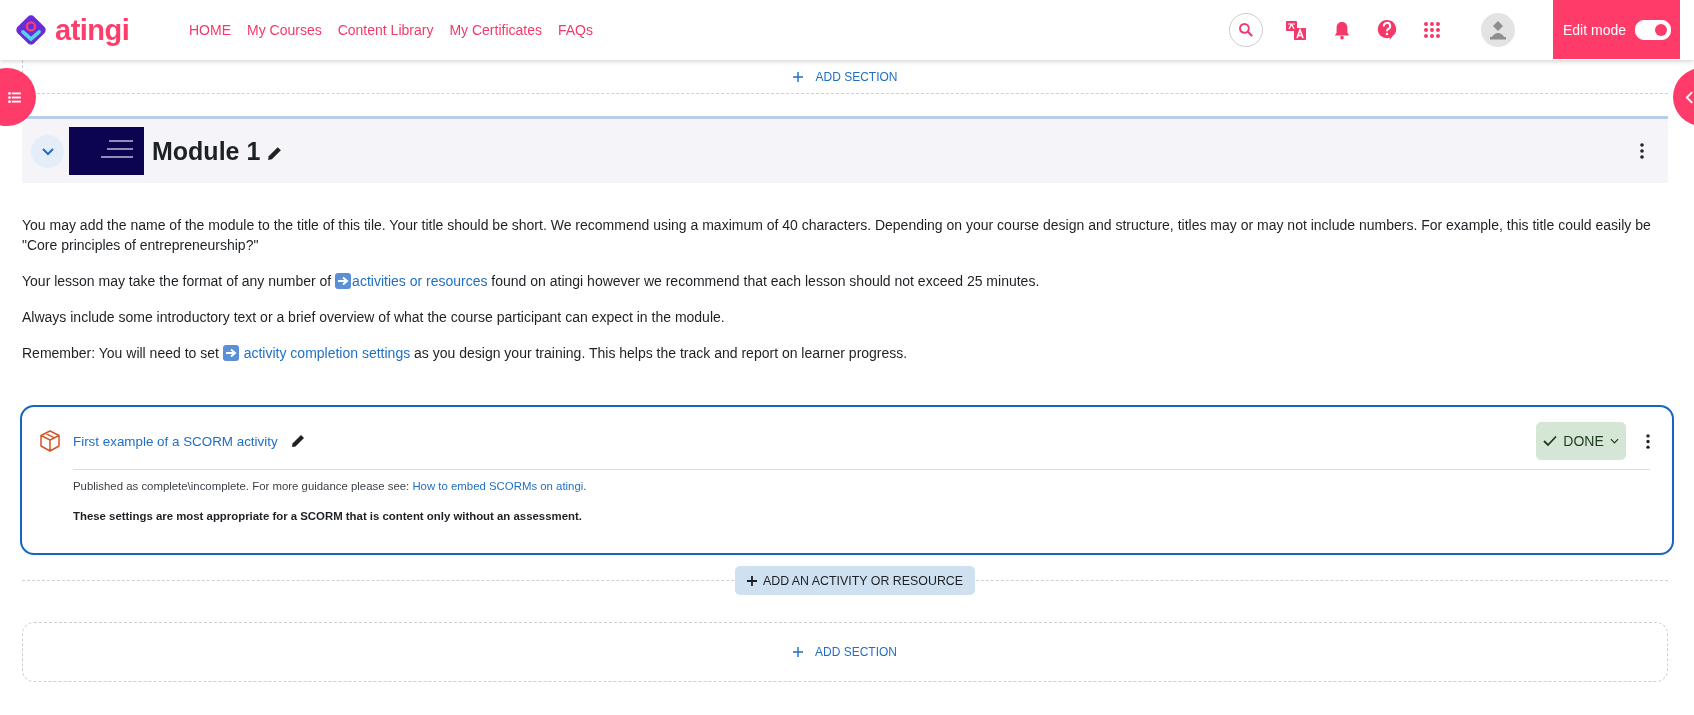 The height and width of the screenshot is (715, 1694). What do you see at coordinates (330, 486) in the screenshot?
I see `activity-description: Published as complete\incomplete. For more guidance please see: How to embed SCORMs on atingi.` at bounding box center [330, 486].